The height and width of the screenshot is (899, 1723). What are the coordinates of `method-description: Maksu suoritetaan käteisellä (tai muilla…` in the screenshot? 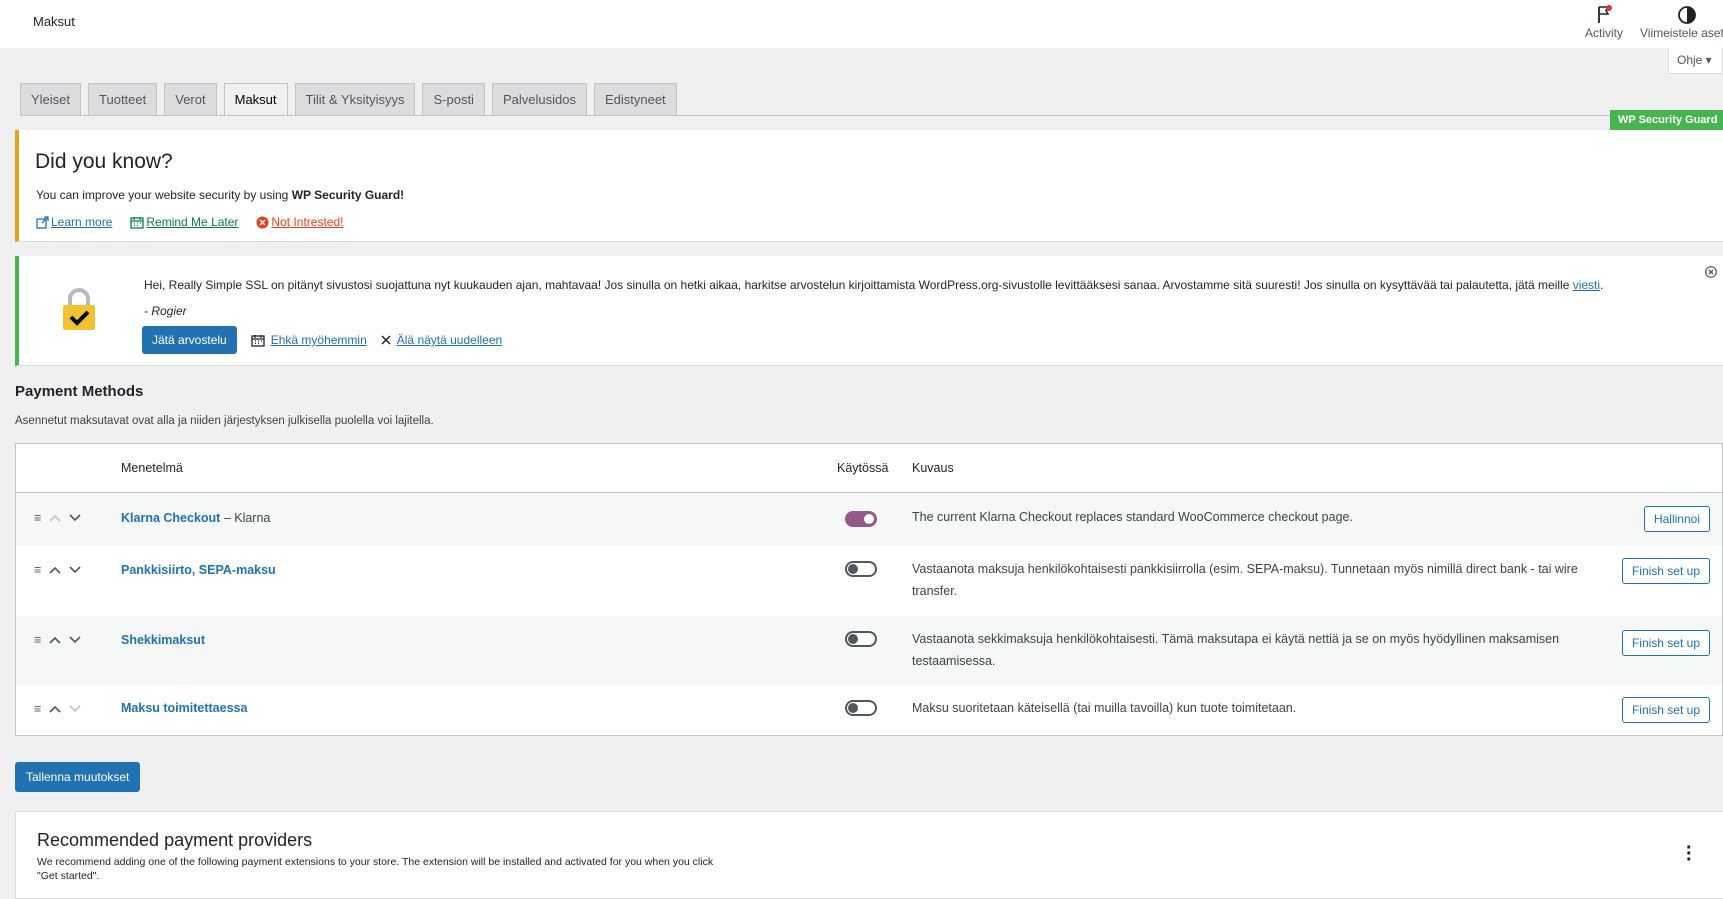 It's located at (1104, 708).